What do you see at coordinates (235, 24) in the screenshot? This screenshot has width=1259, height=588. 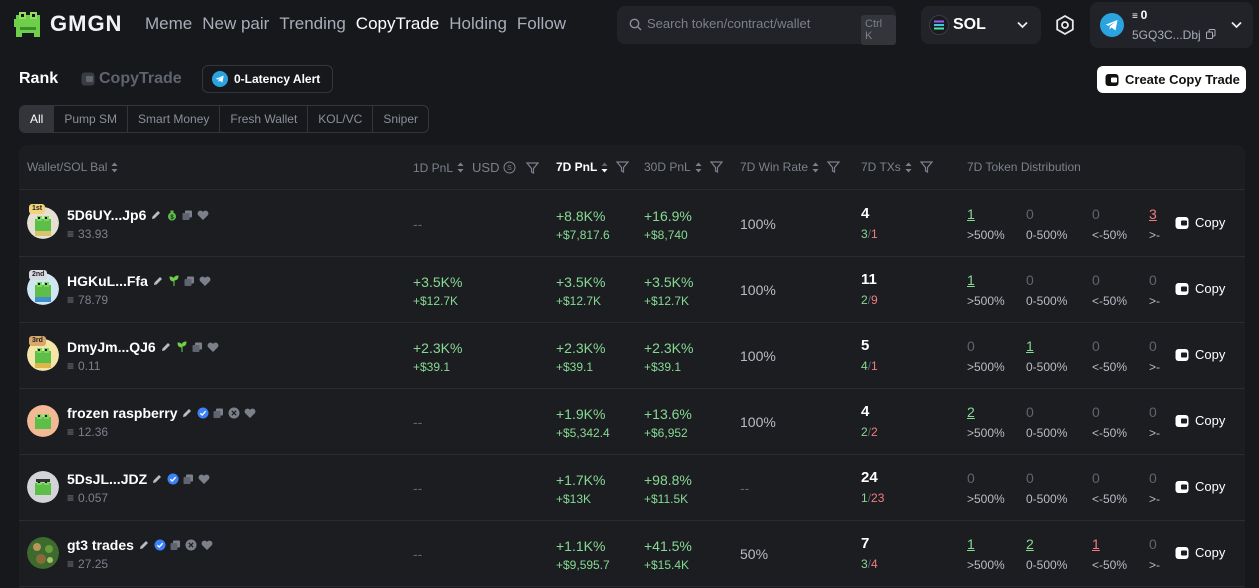 I see `nav-new-pair: New pair` at bounding box center [235, 24].